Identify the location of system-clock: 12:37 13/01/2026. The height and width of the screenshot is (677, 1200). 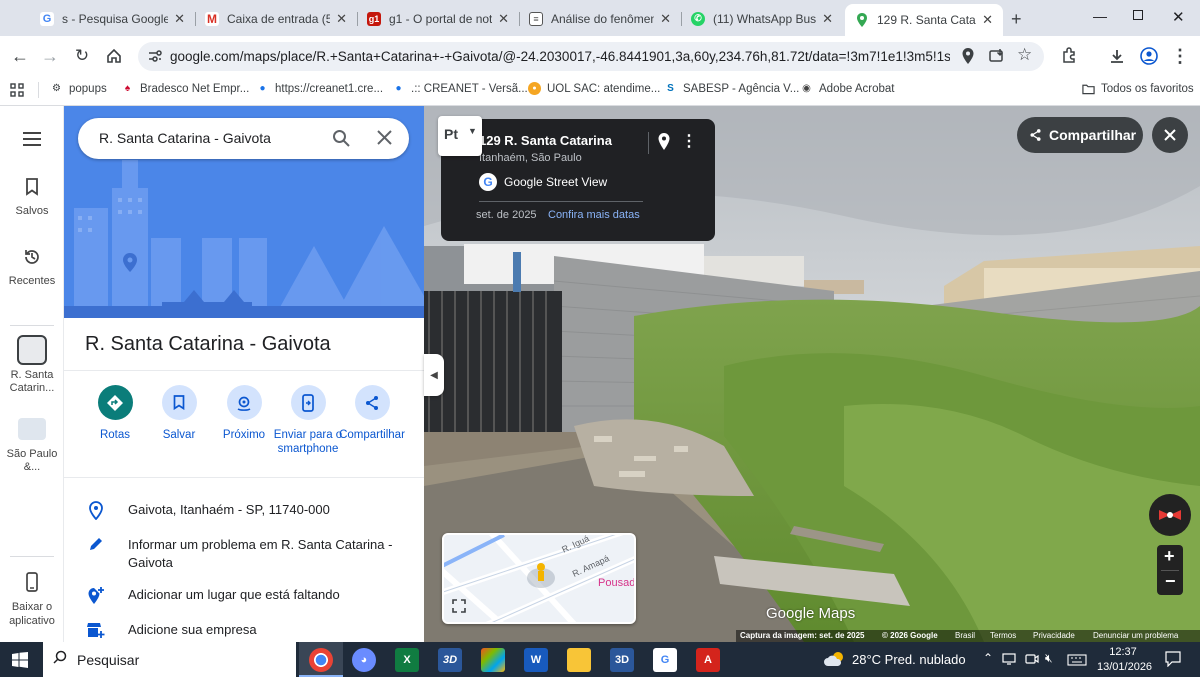
(1124, 660).